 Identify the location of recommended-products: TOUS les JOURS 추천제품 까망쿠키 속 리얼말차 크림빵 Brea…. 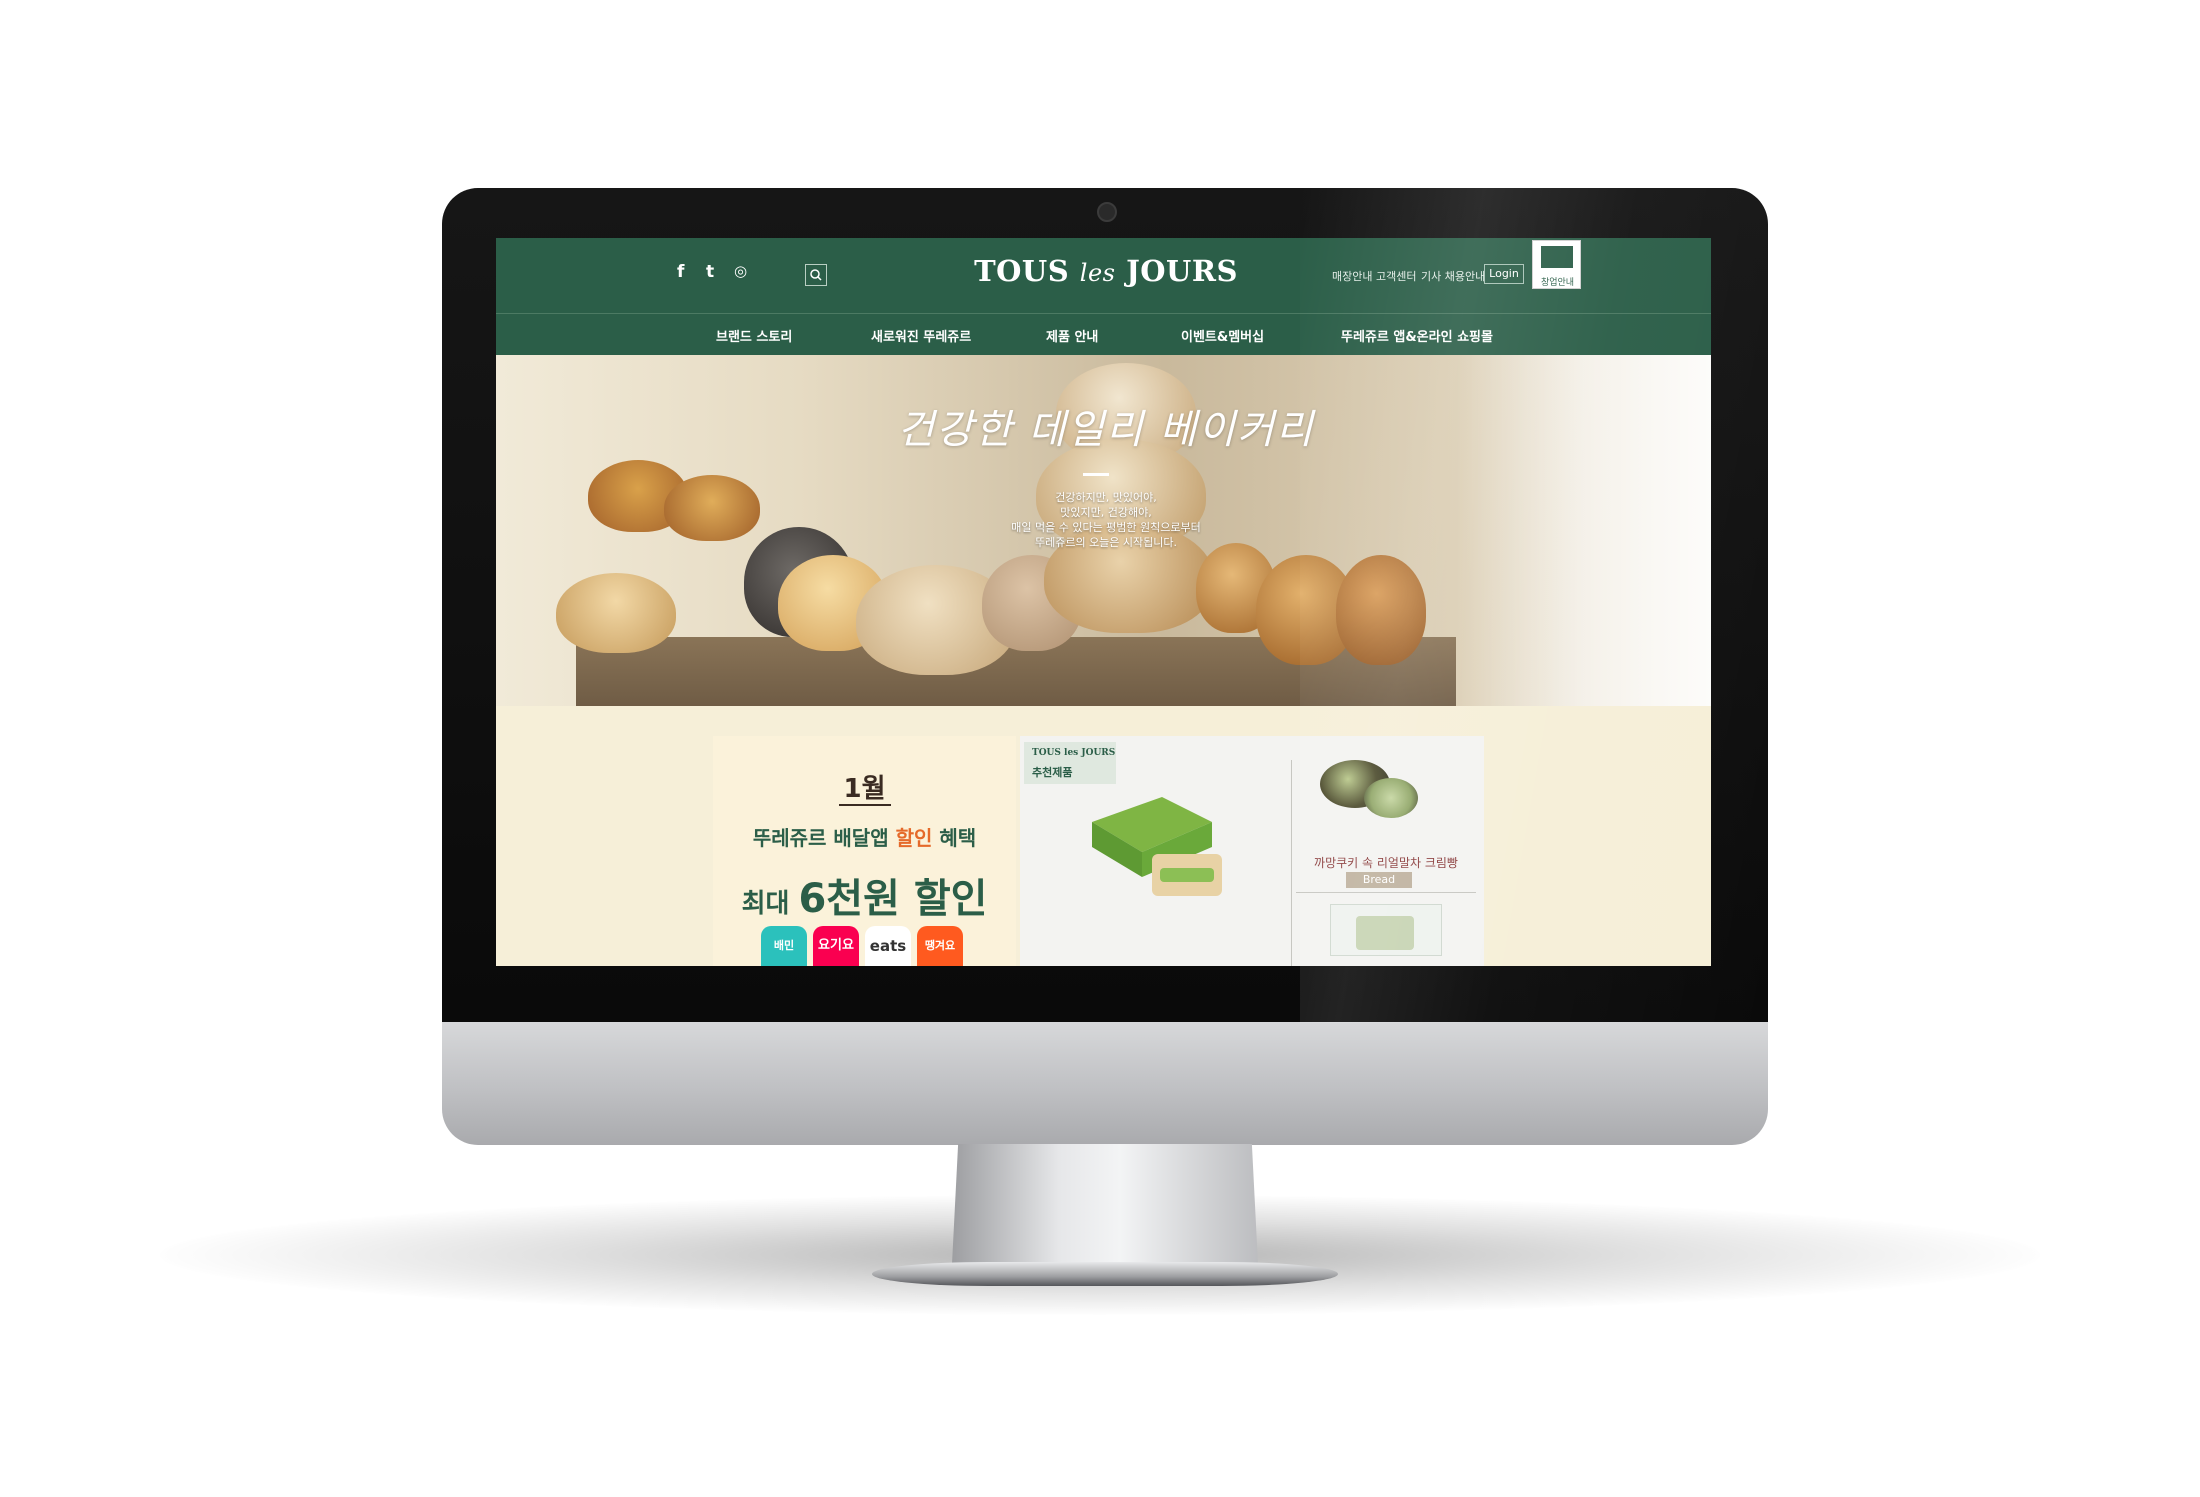
(1252, 851).